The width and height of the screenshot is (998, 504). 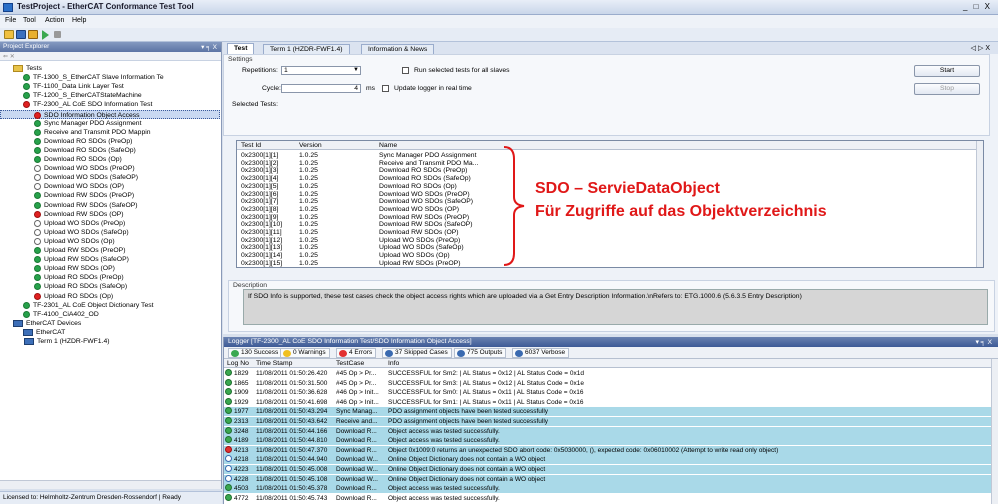 What do you see at coordinates (356, 353) in the screenshot?
I see `logger-filter-button: 4 Errors` at bounding box center [356, 353].